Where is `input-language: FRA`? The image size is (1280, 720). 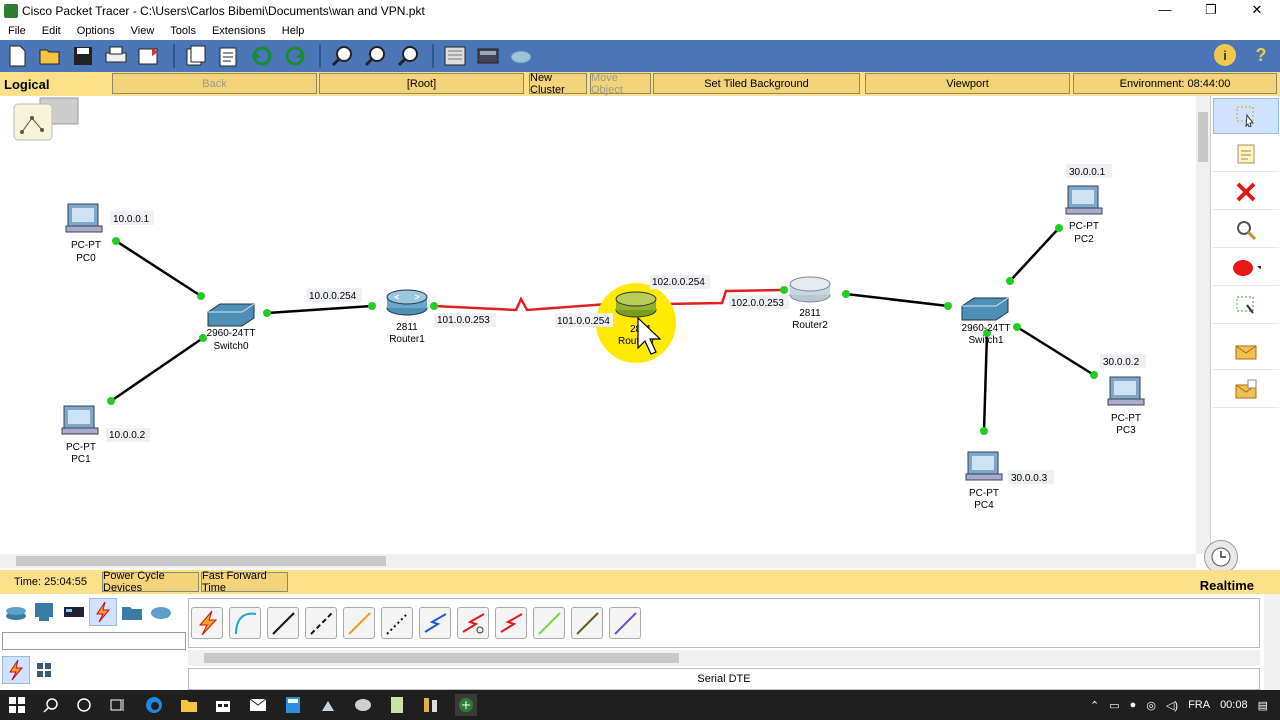
input-language: FRA is located at coordinates (1199, 705).